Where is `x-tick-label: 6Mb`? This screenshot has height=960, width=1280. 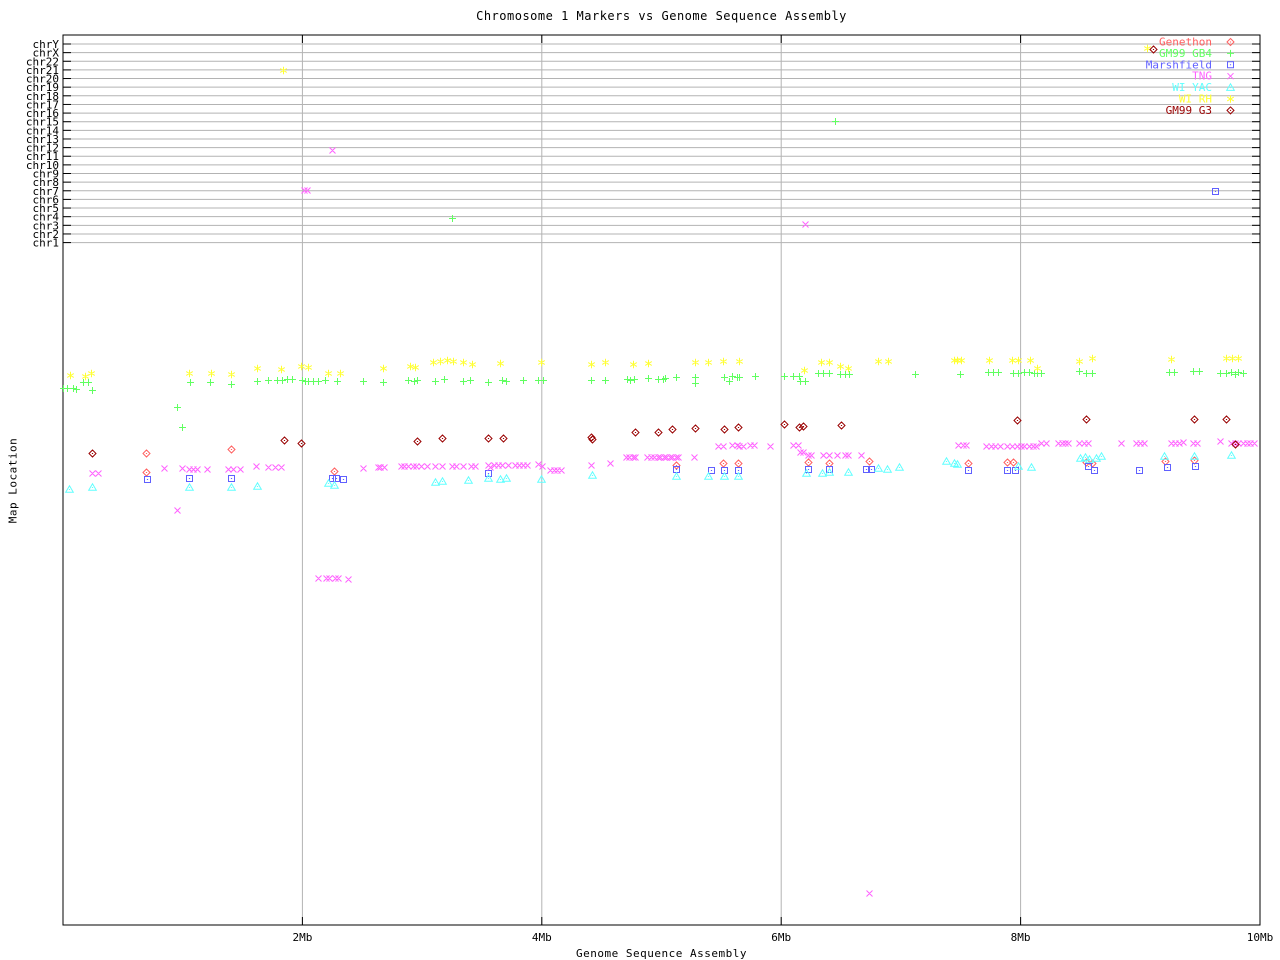 x-tick-label: 6Mb is located at coordinates (781, 937).